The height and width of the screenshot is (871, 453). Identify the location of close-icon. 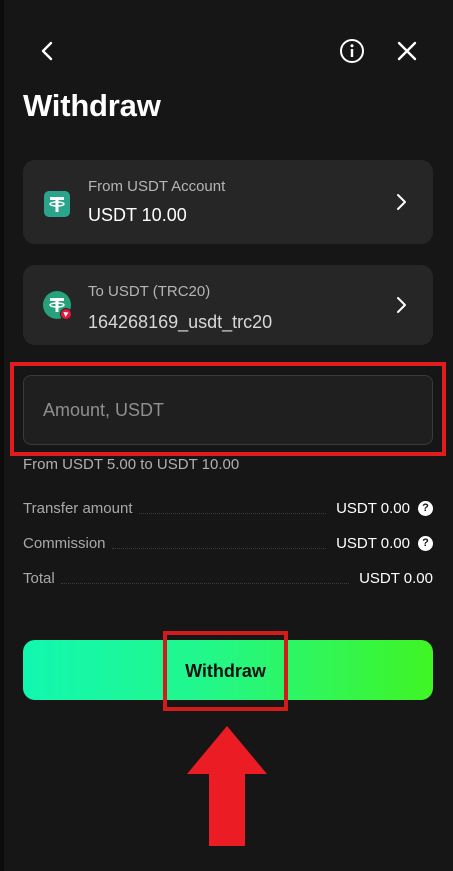
(407, 51).